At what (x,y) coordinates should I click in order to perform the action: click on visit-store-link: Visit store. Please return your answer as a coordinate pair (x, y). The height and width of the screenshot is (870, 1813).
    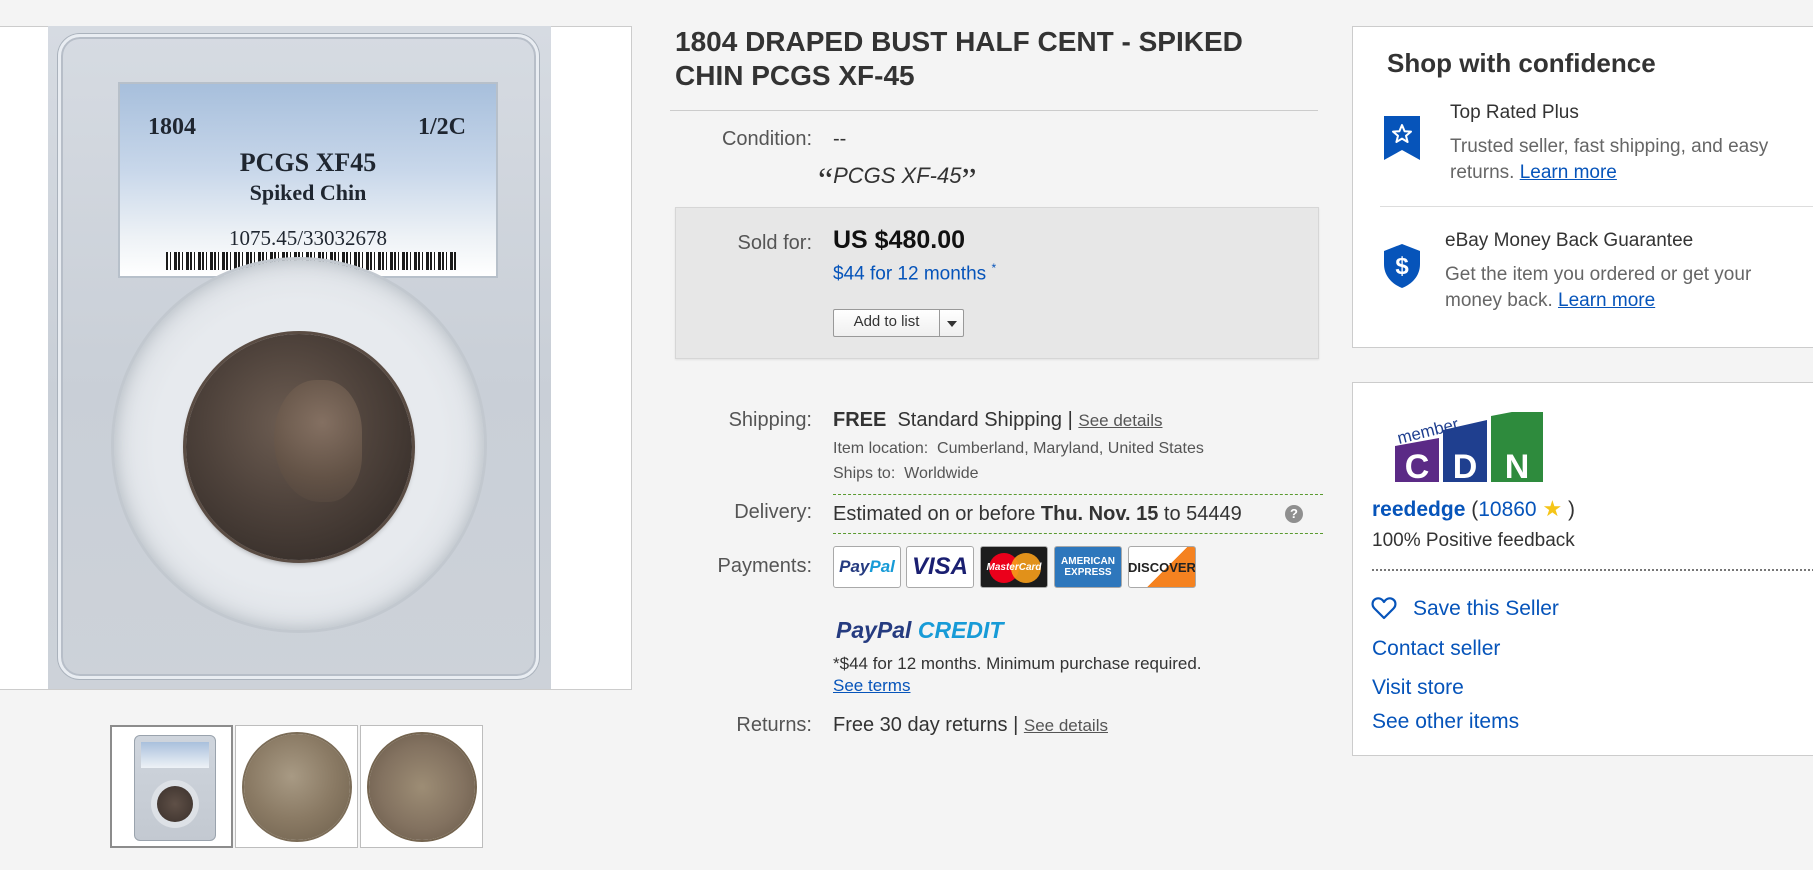
    Looking at the image, I should click on (1418, 688).